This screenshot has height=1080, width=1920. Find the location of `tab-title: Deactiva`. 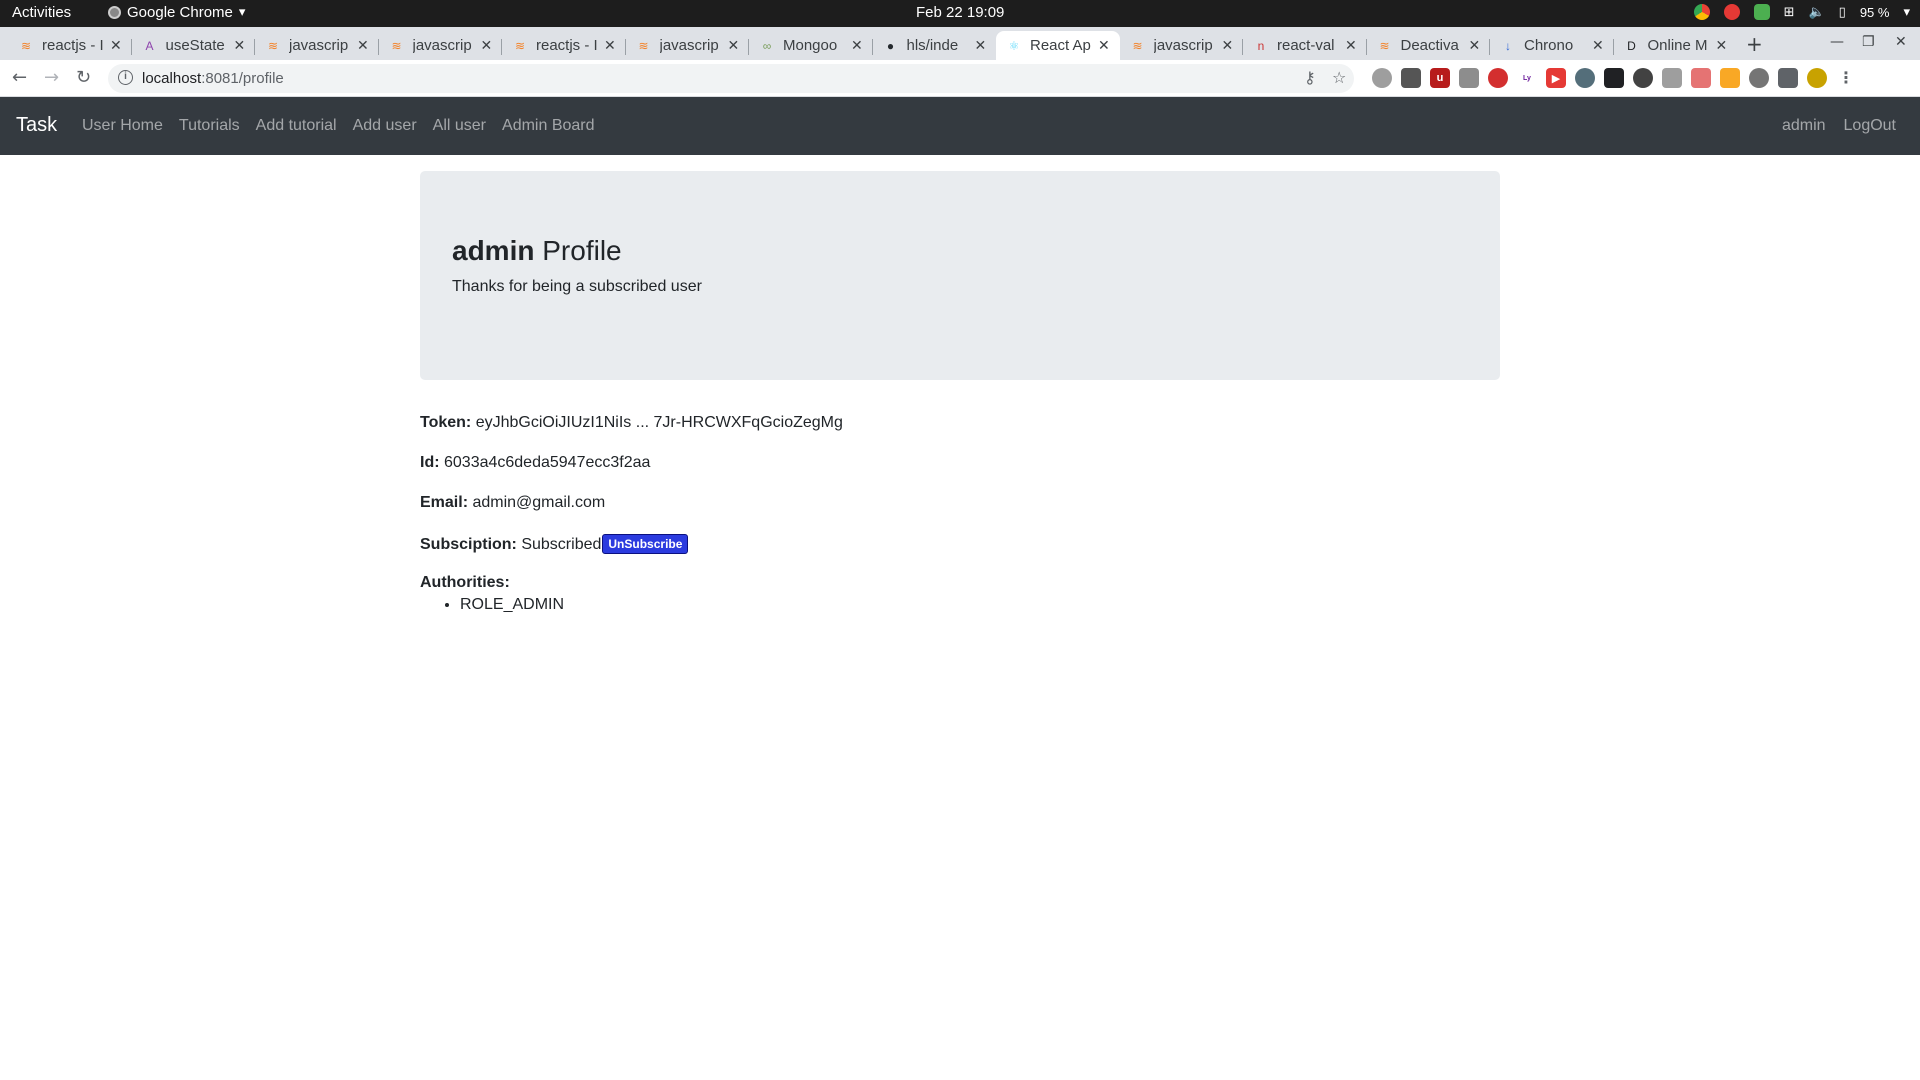

tab-title: Deactiva is located at coordinates (1429, 45).